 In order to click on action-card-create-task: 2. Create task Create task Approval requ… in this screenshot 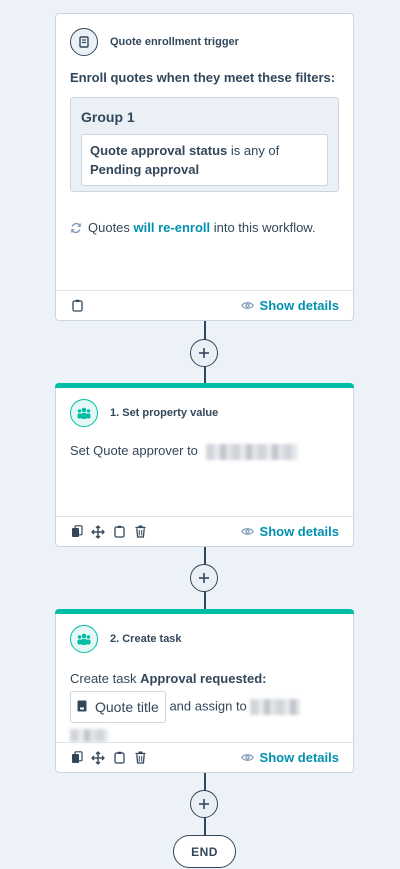, I will do `click(204, 691)`.